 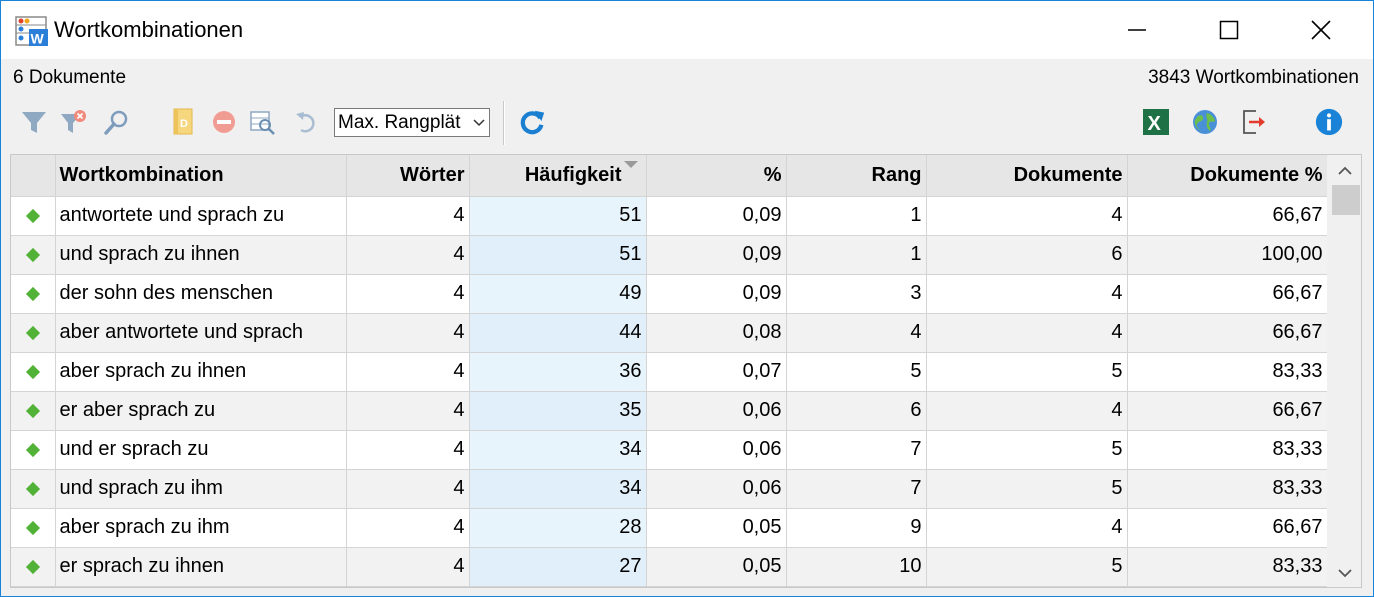 What do you see at coordinates (263, 122) in the screenshot?
I see `search-table-icon` at bounding box center [263, 122].